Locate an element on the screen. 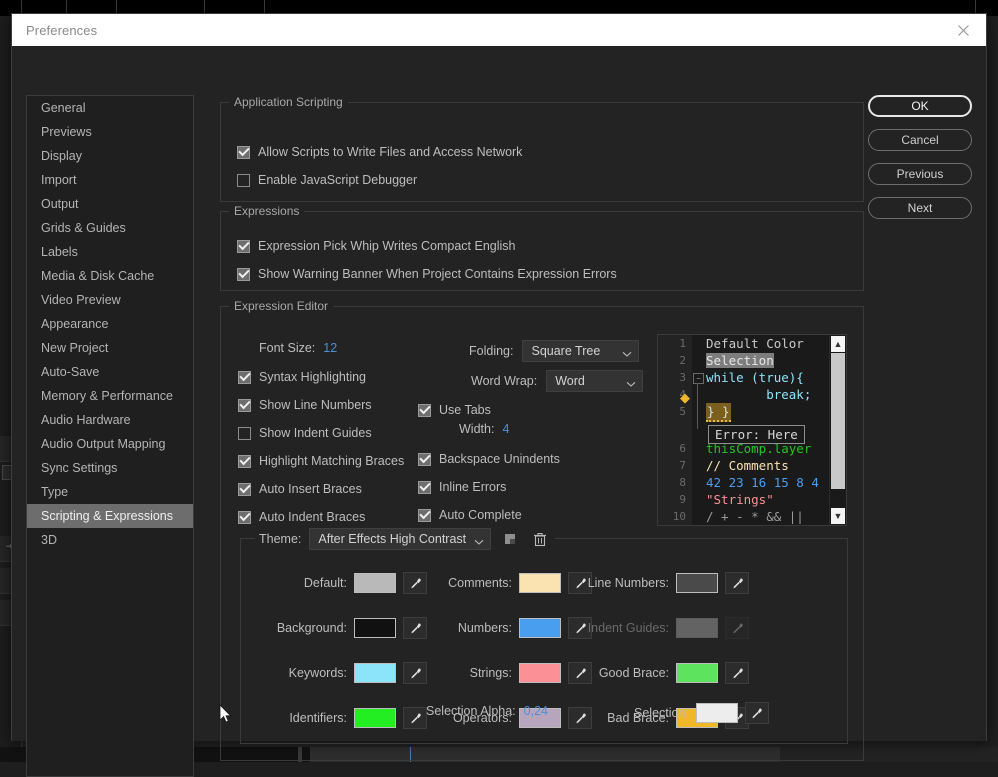 The image size is (998, 777). sidebar-item-label: Type is located at coordinates (55, 492).